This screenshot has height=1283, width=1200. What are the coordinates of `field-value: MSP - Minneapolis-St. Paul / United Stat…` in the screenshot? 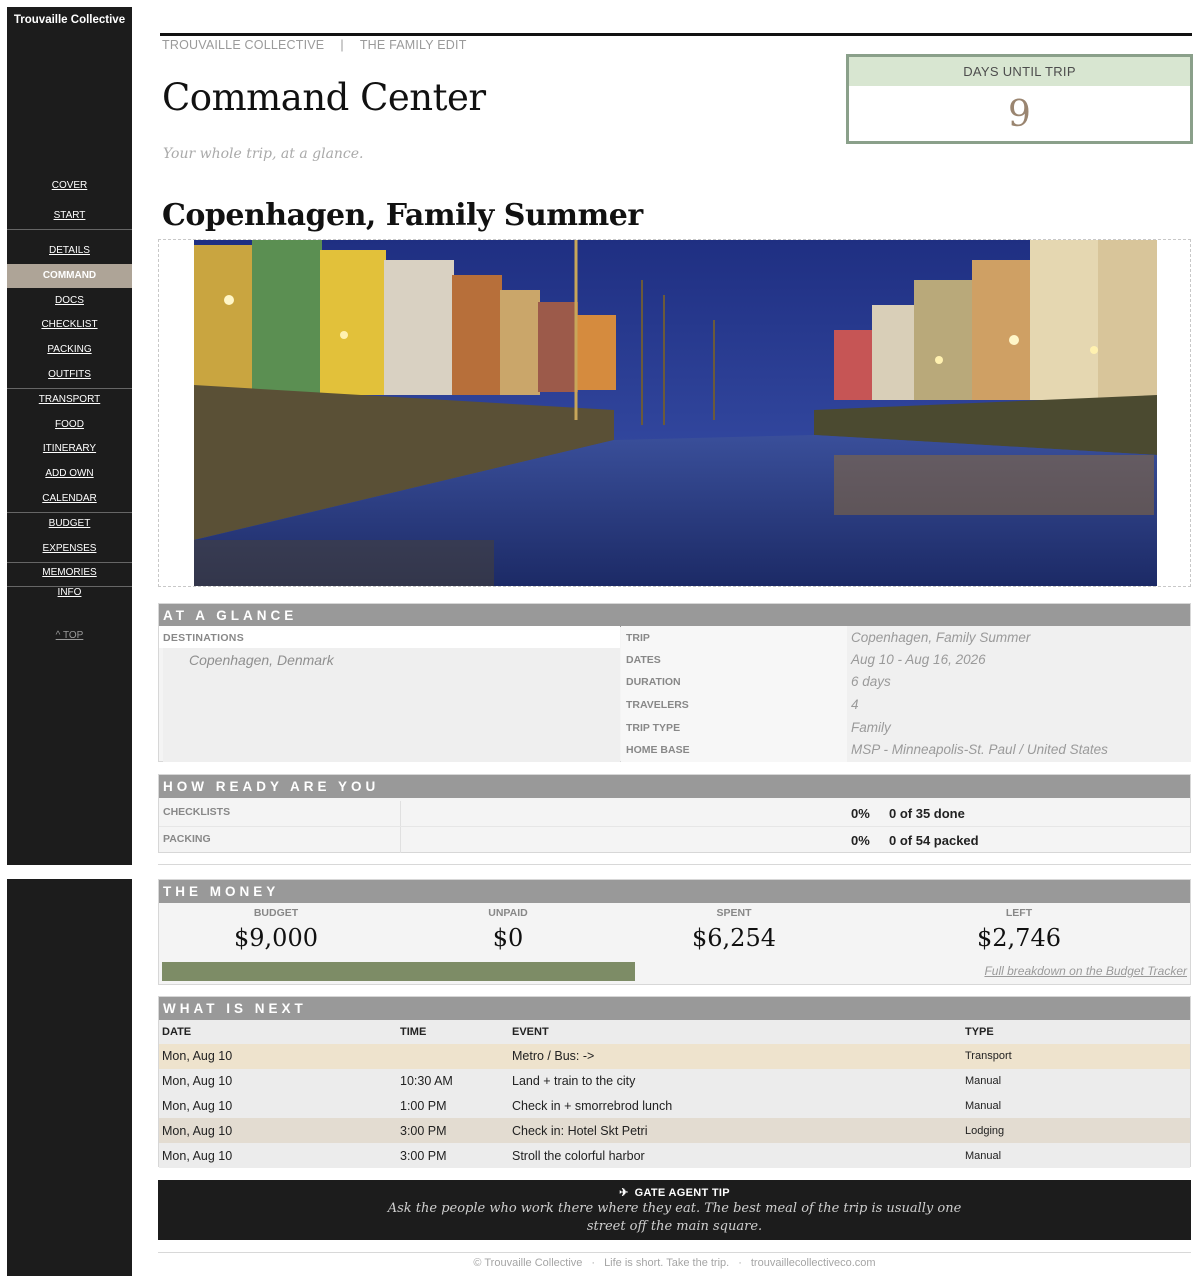 It's located at (979, 749).